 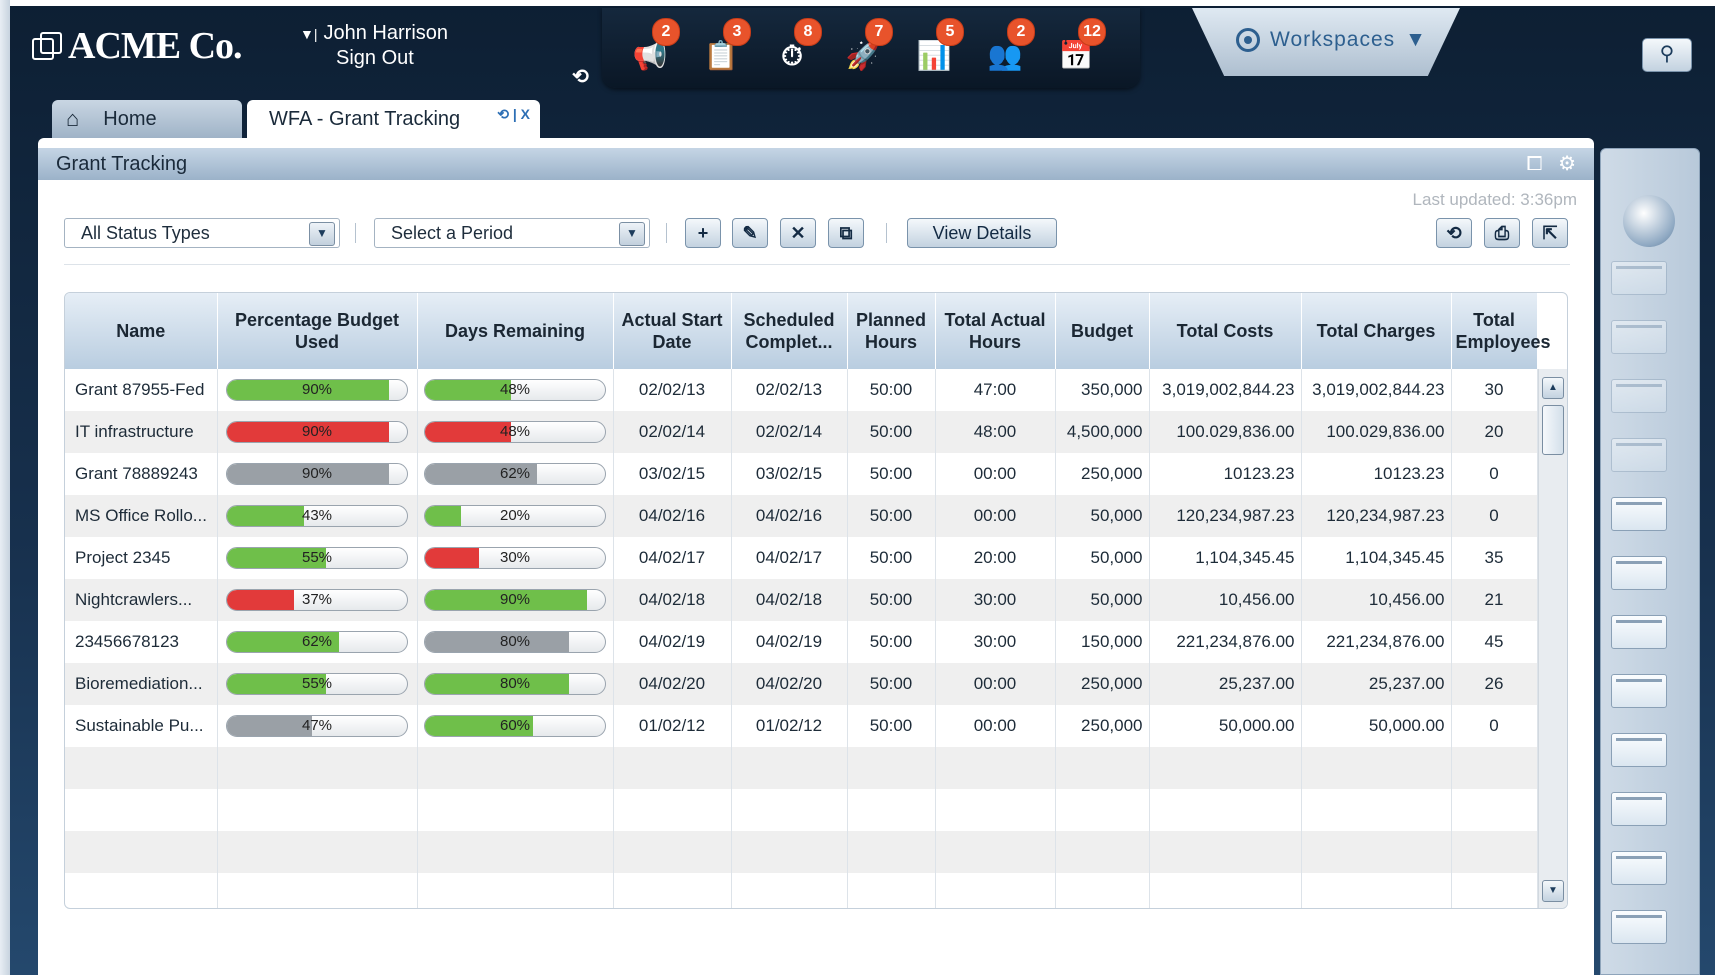 What do you see at coordinates (515, 641) in the screenshot?
I see `progress-label: 80%` at bounding box center [515, 641].